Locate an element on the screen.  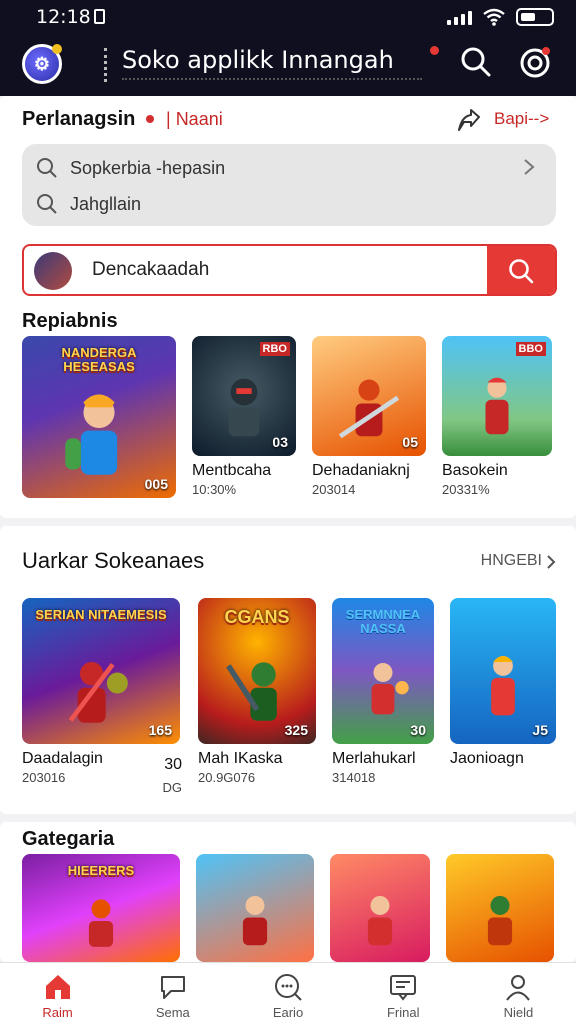
nav-label: Raim is located at coordinates (57, 1012).